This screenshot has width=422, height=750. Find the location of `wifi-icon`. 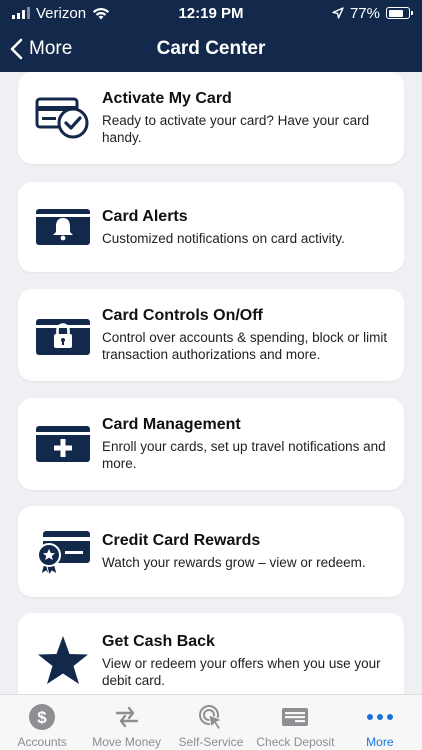

wifi-icon is located at coordinates (101, 13).